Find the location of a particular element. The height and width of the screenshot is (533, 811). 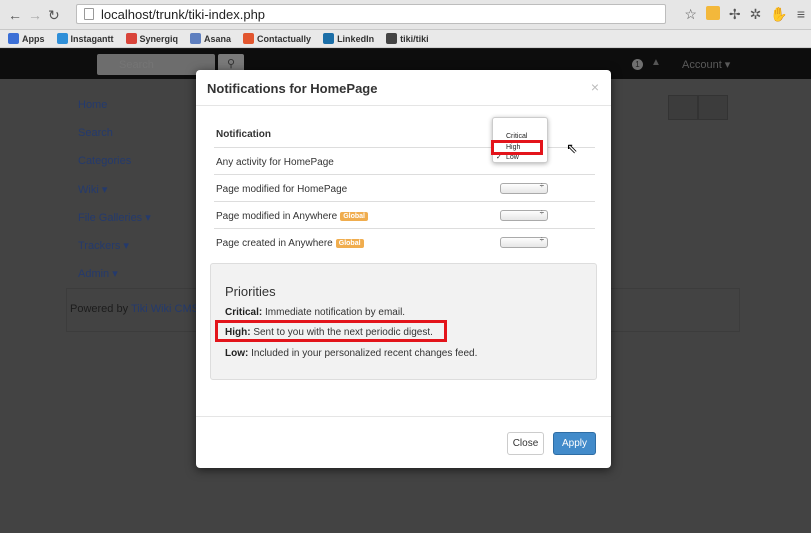

sidebar-item-categories: Categories is located at coordinates (114, 169).